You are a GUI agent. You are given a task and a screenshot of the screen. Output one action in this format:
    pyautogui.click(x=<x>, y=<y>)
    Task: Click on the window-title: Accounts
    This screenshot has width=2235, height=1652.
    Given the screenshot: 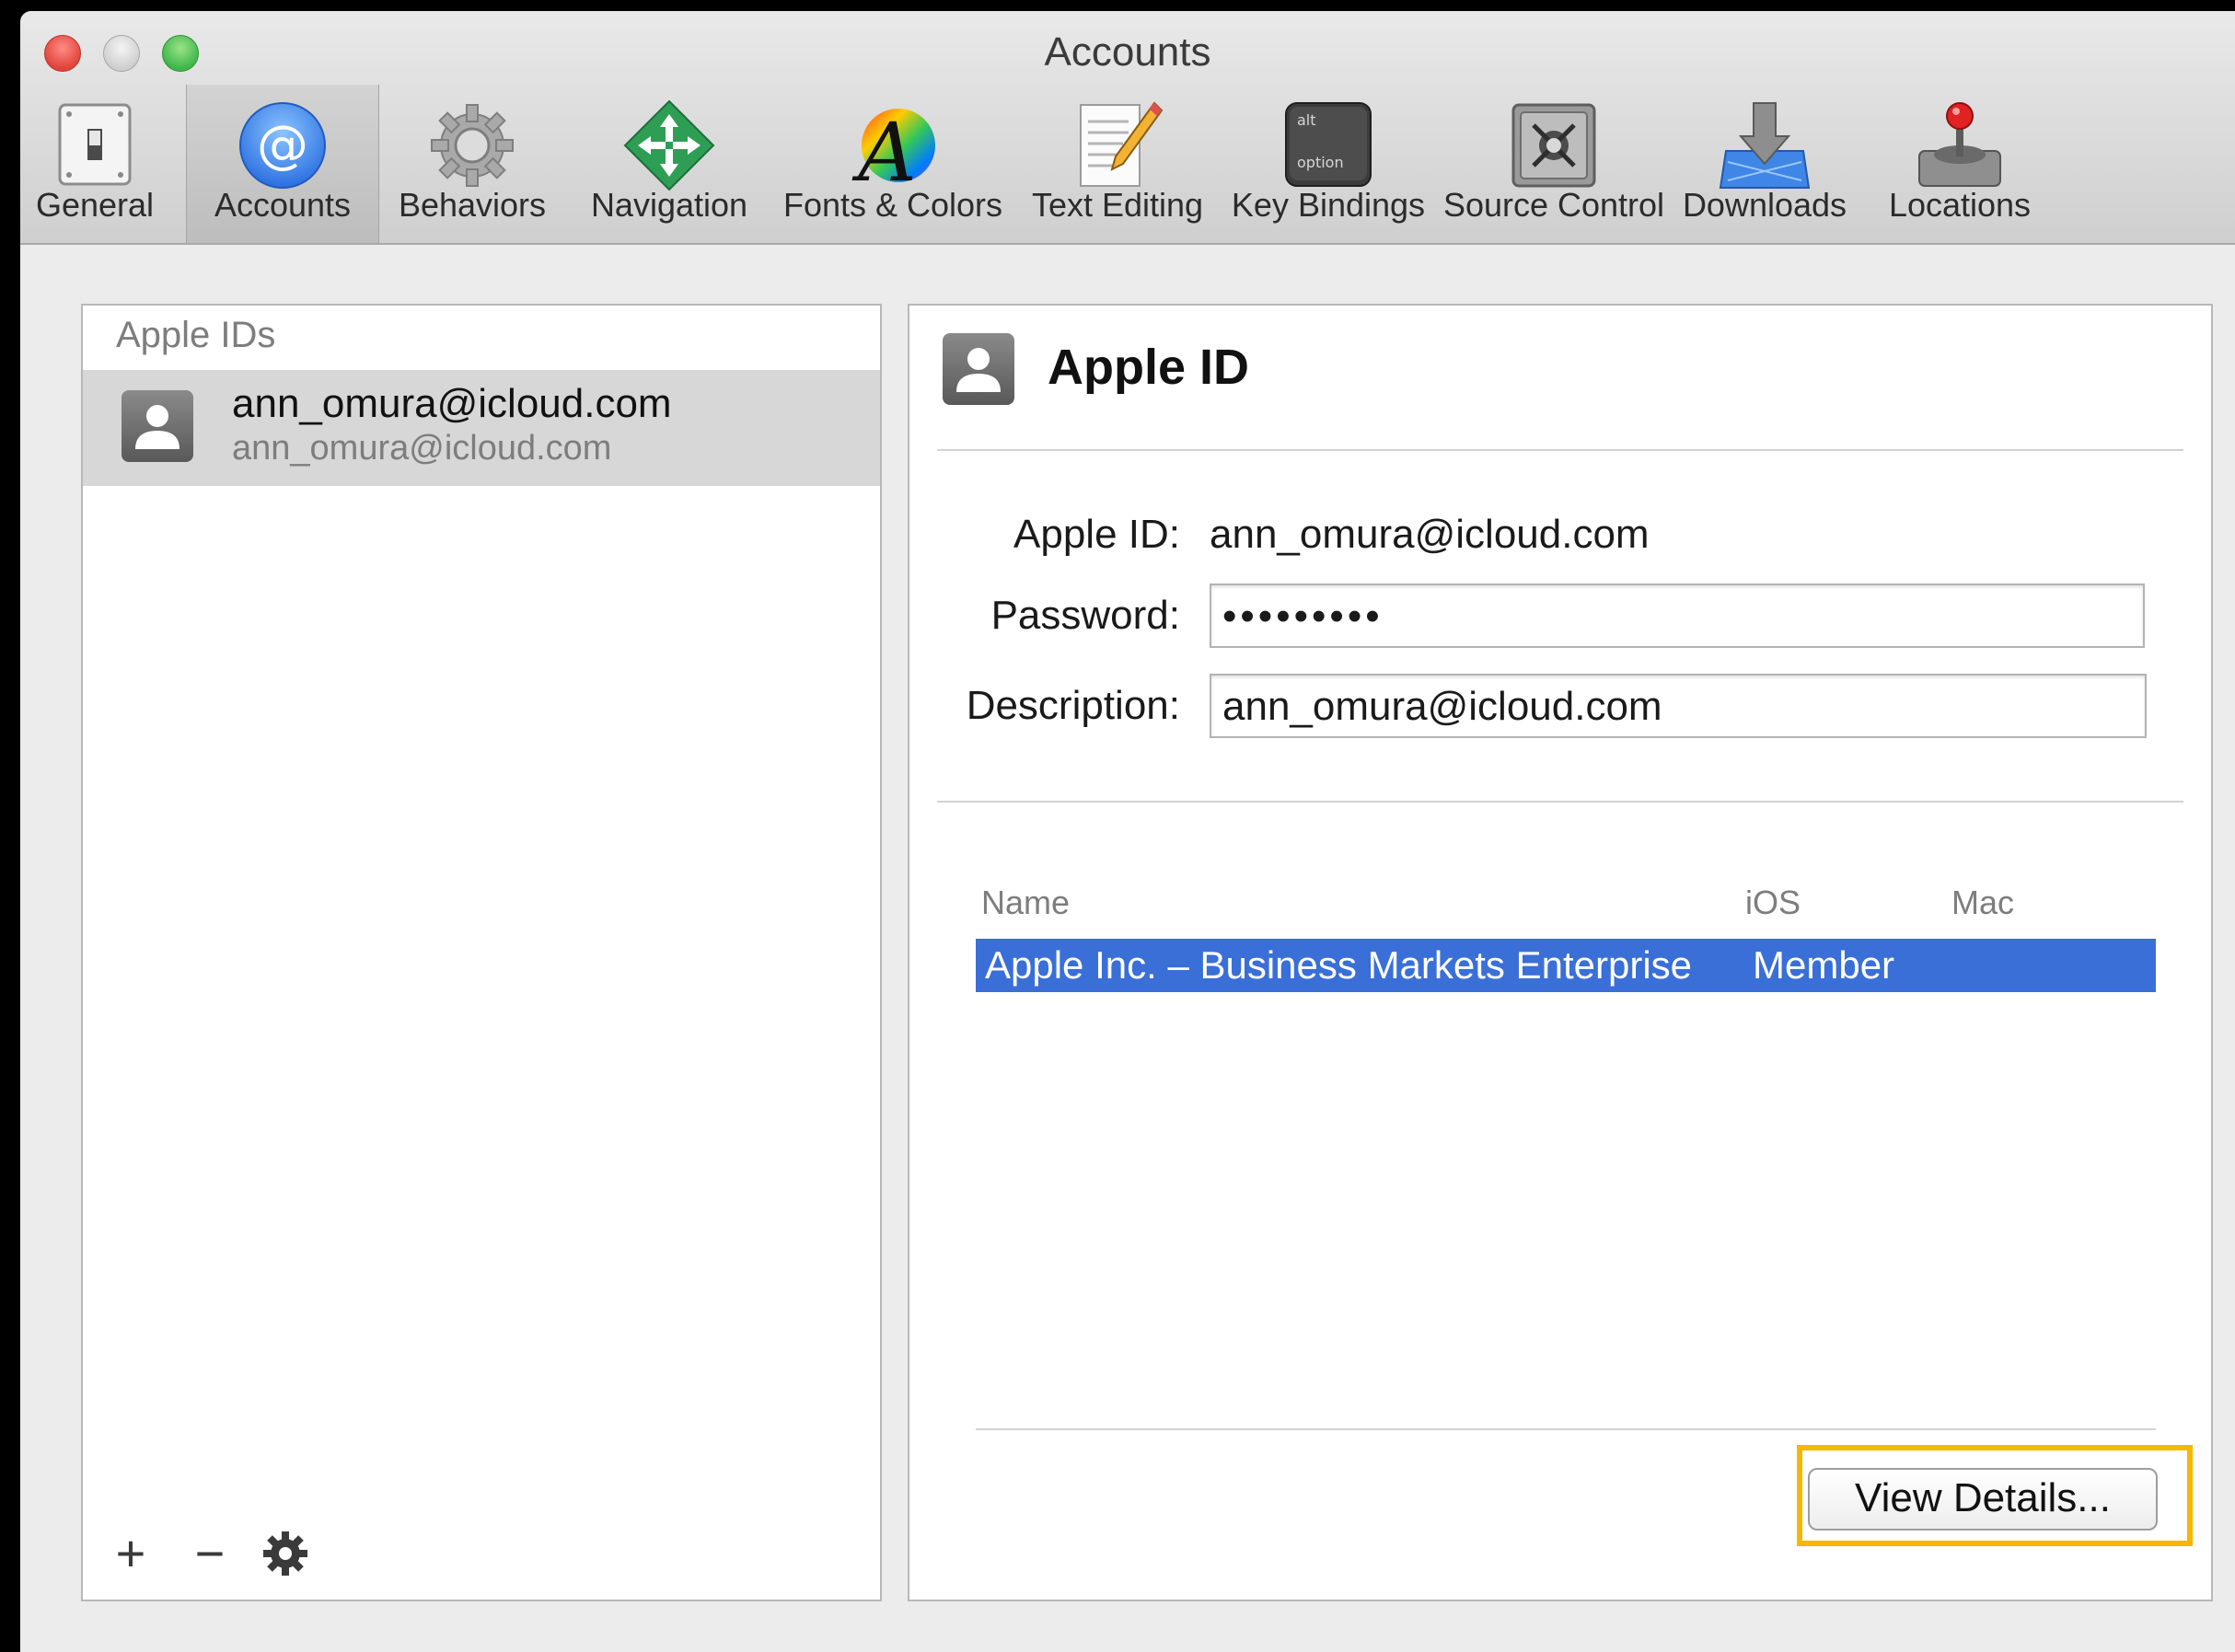 What is the action you would take?
    pyautogui.click(x=1127, y=52)
    